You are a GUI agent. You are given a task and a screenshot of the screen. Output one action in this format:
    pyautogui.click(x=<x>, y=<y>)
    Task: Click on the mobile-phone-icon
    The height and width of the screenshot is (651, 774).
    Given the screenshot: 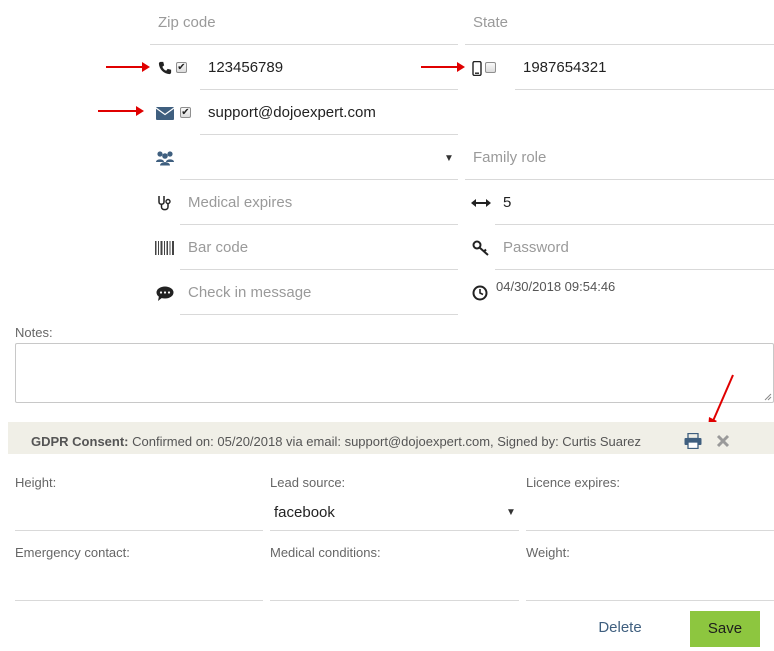 What is the action you would take?
    pyautogui.click(x=477, y=68)
    